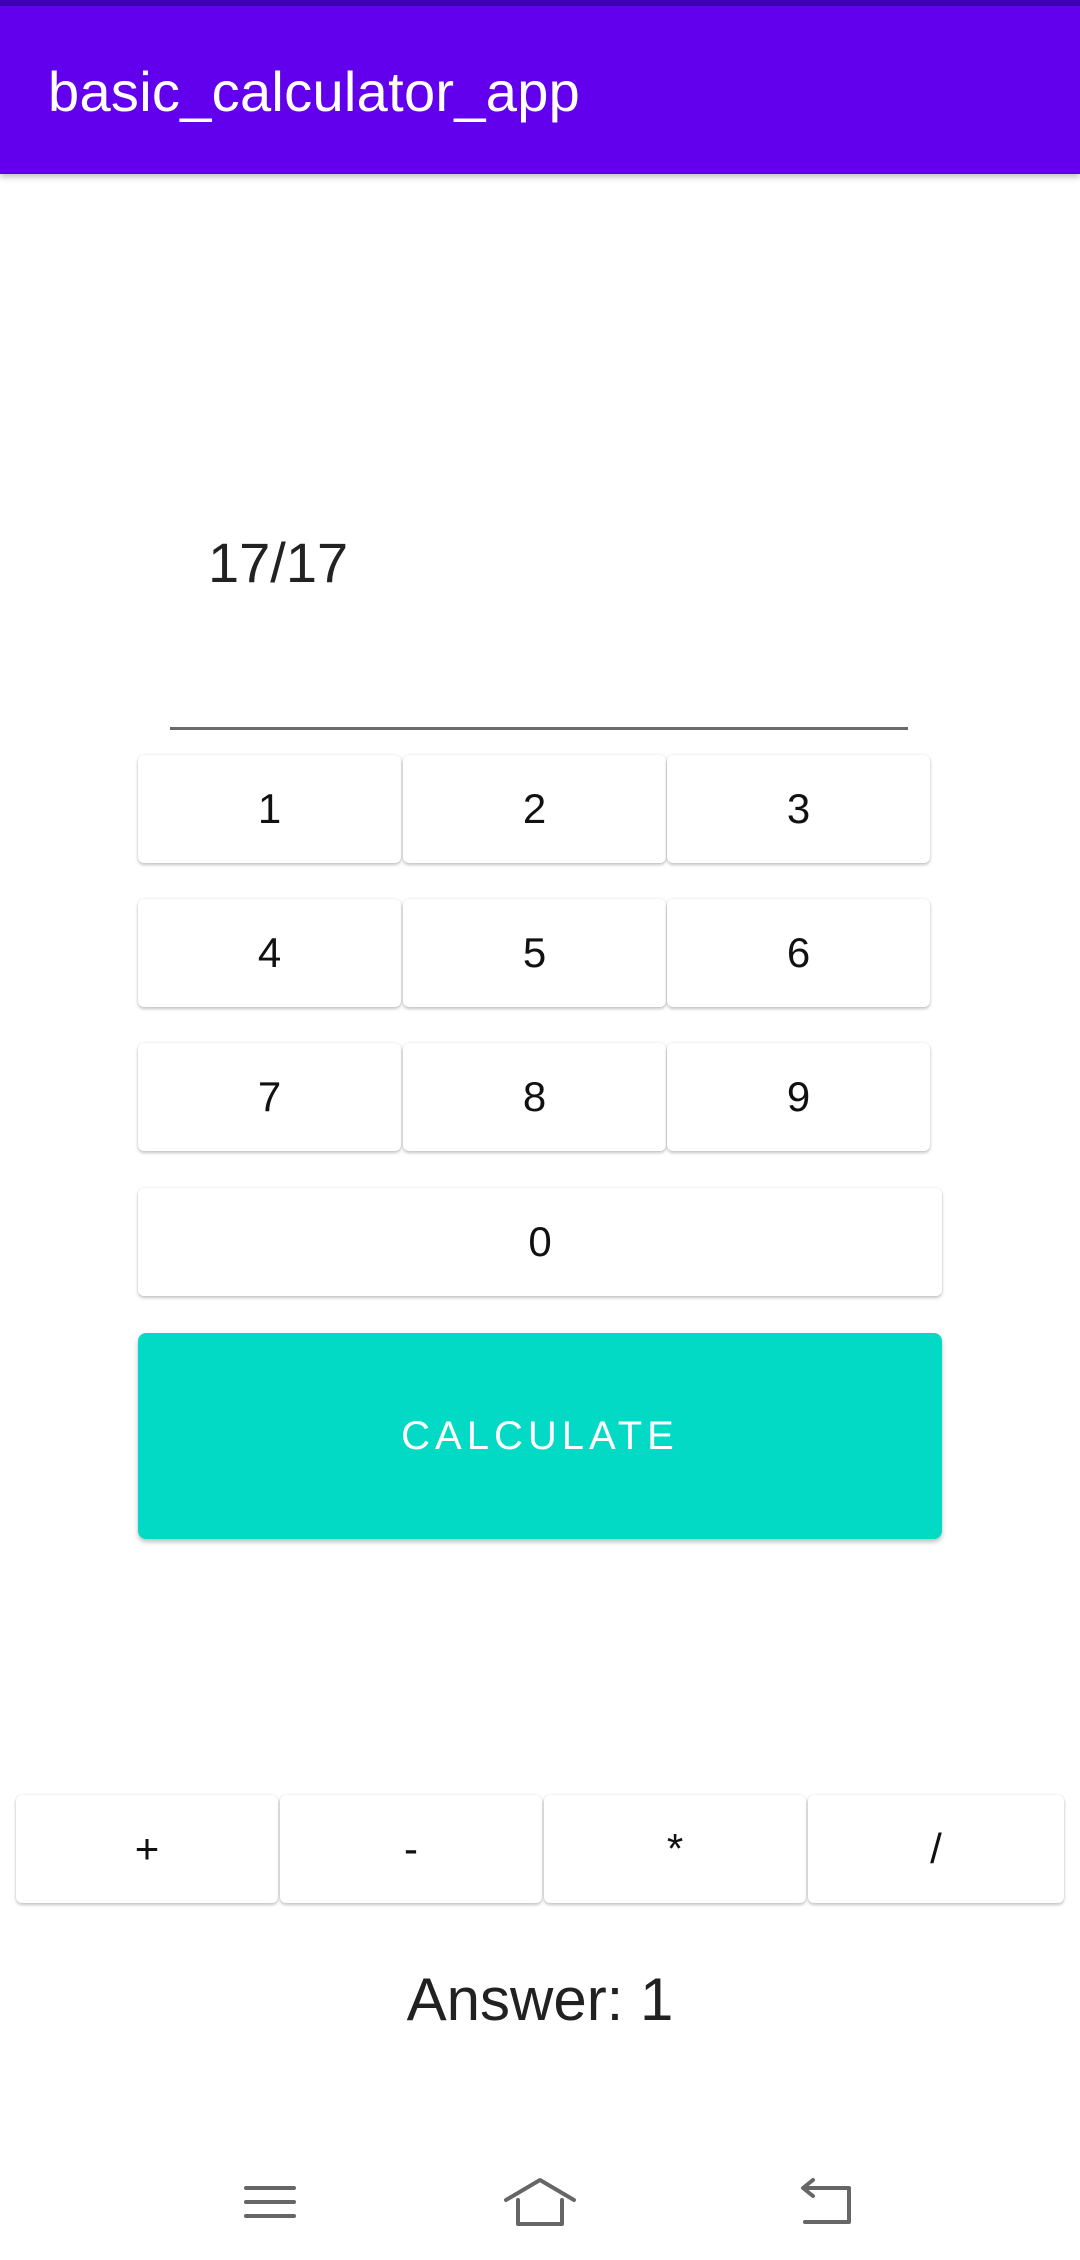 The height and width of the screenshot is (2260, 1080). Describe the element at coordinates (798, 953) in the screenshot. I see `digit-button-6: 6` at that location.